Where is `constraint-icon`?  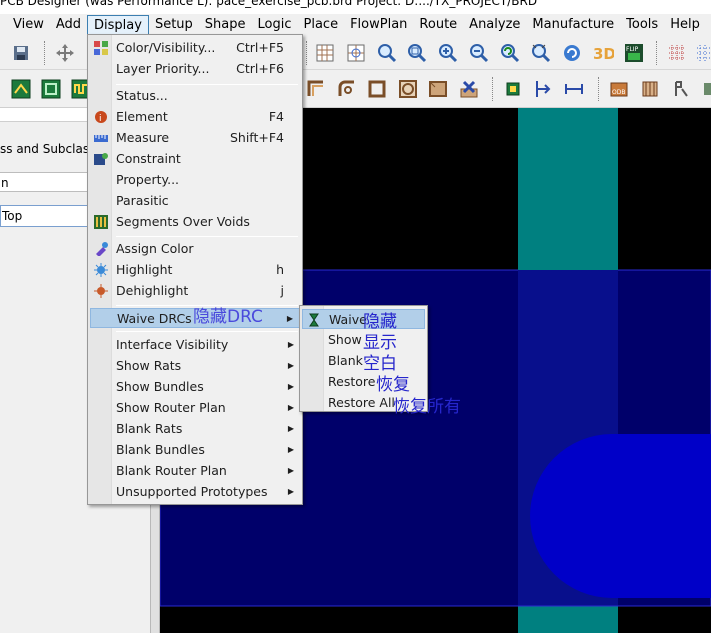 constraint-icon is located at coordinates (101, 159).